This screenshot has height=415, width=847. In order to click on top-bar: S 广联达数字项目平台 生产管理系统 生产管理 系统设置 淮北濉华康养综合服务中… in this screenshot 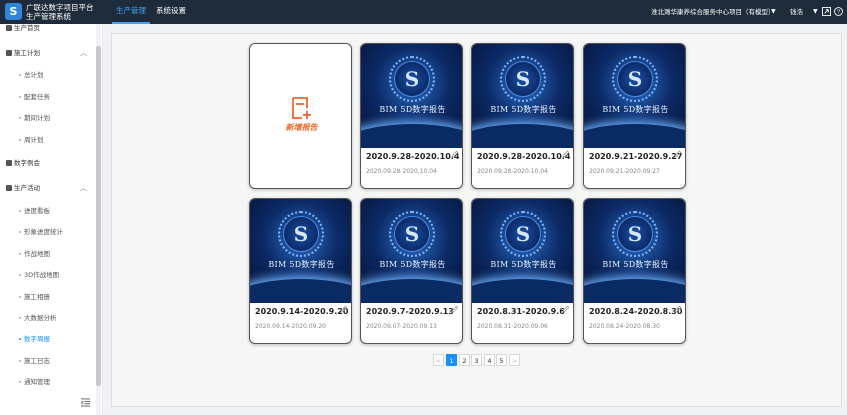, I will do `click(423, 12)`.